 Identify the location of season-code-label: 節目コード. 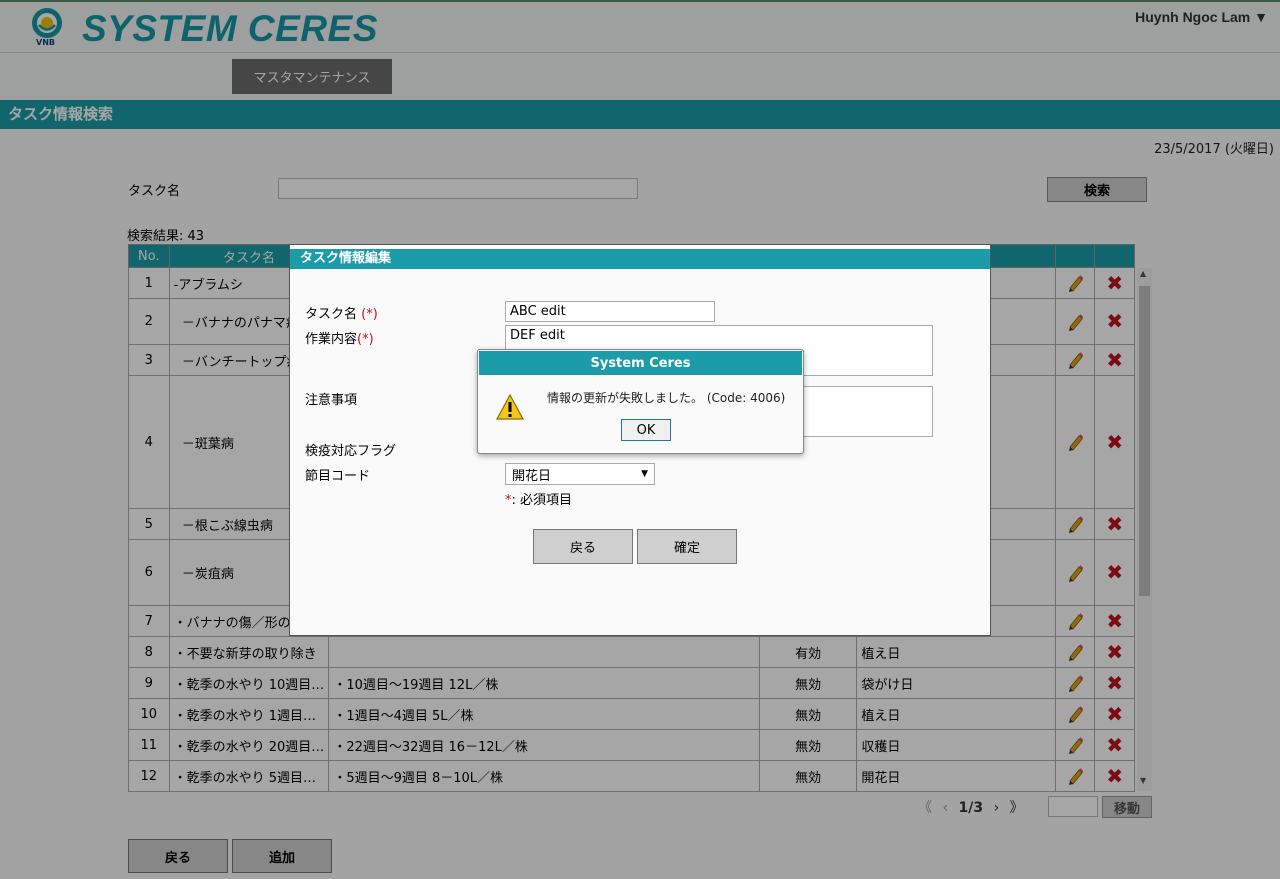
(338, 476).